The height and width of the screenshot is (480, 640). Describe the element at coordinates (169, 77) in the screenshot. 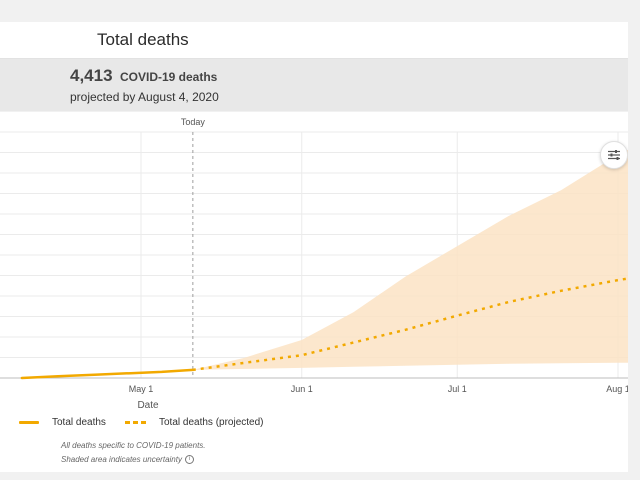

I see `death-count-label: COVID-19 deaths` at that location.